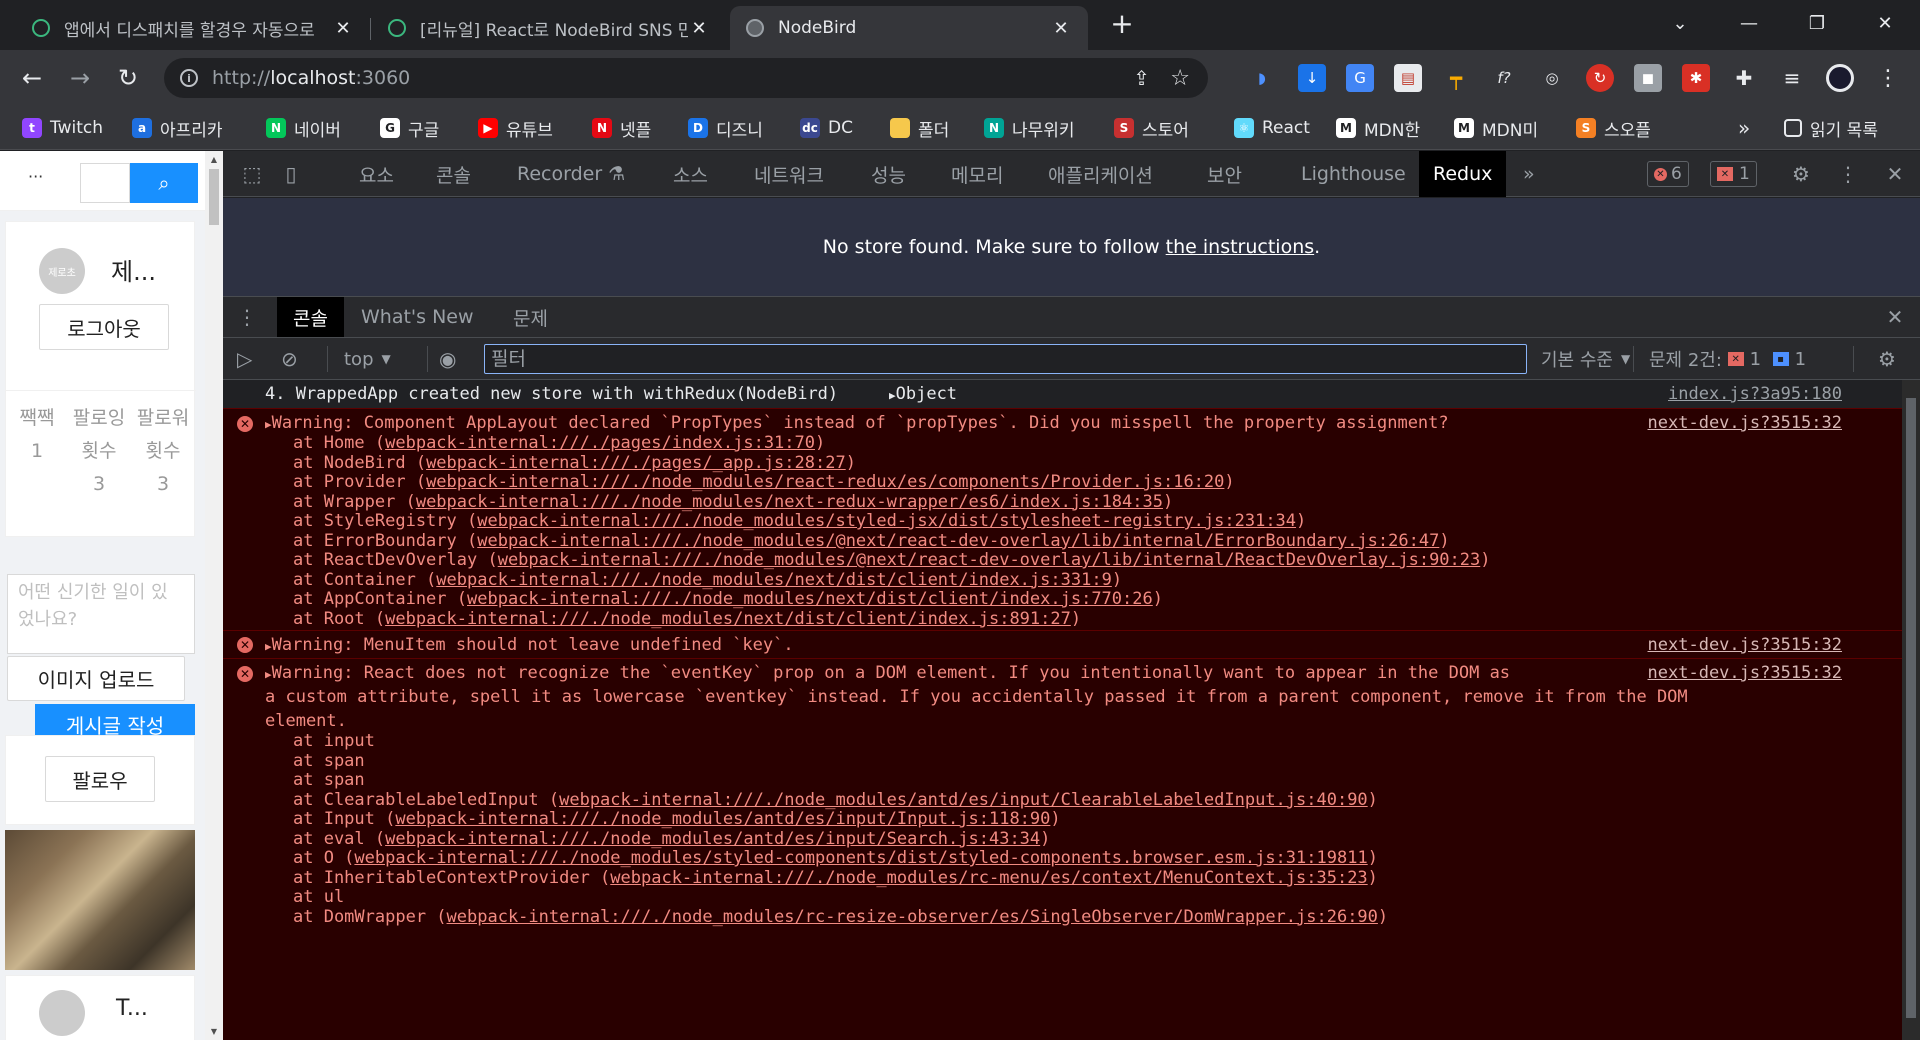 This screenshot has height=1040, width=1920. I want to click on drawer-menu-icon: ⋮, so click(247, 317).